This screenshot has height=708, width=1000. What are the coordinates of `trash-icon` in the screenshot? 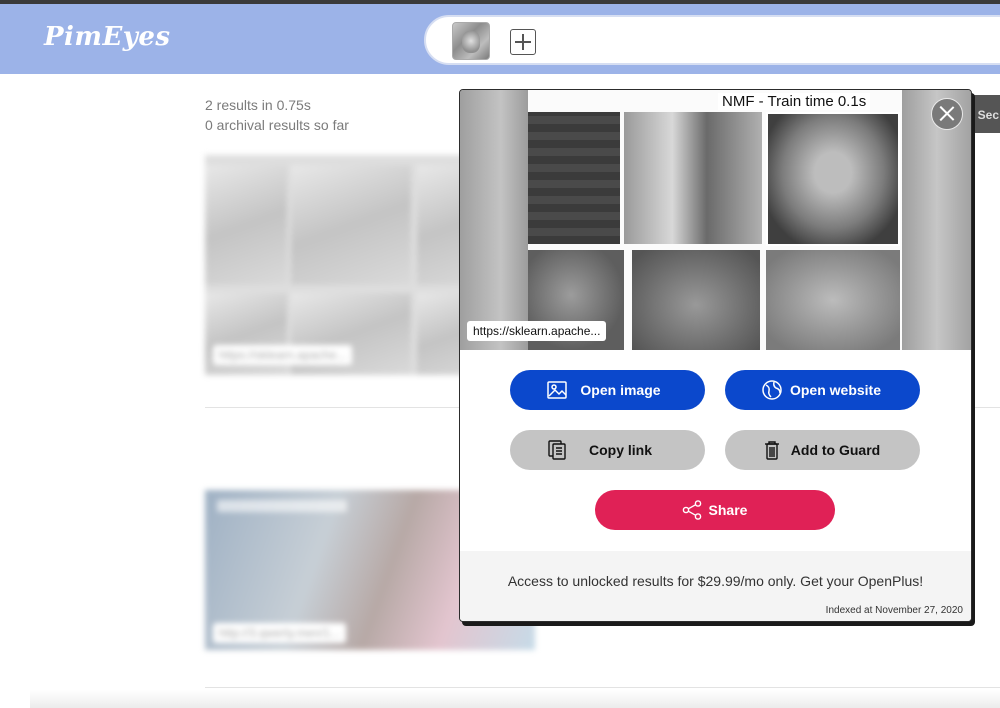 It's located at (772, 450).